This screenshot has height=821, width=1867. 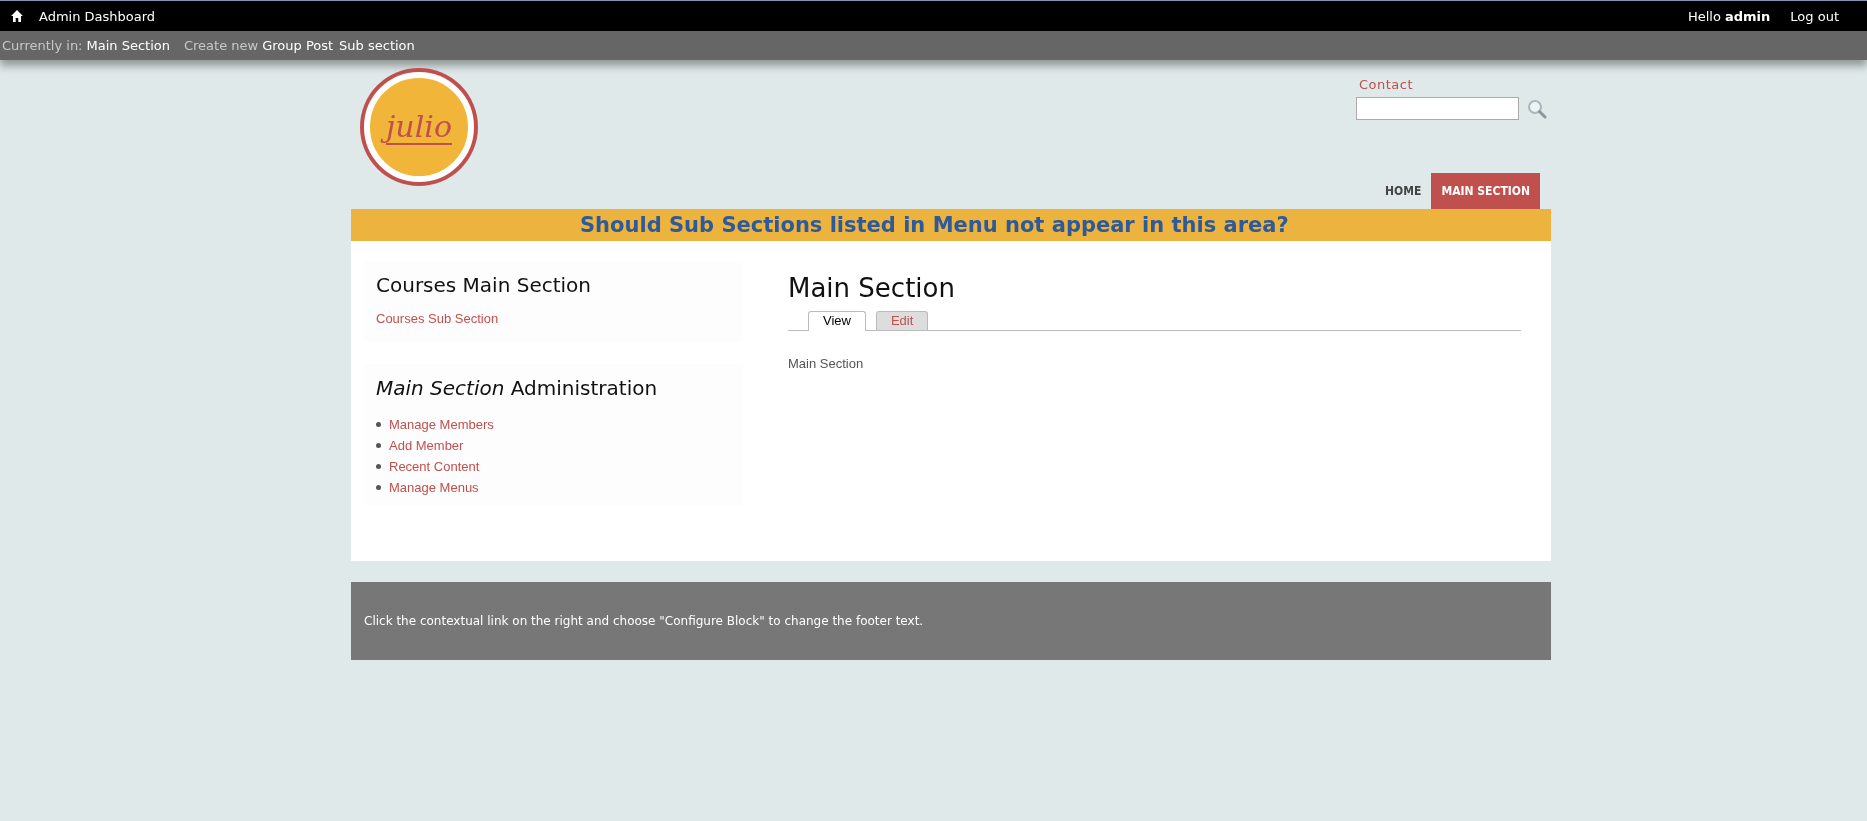 I want to click on admin-dashboard-link: Admin Dashboard, so click(x=97, y=16).